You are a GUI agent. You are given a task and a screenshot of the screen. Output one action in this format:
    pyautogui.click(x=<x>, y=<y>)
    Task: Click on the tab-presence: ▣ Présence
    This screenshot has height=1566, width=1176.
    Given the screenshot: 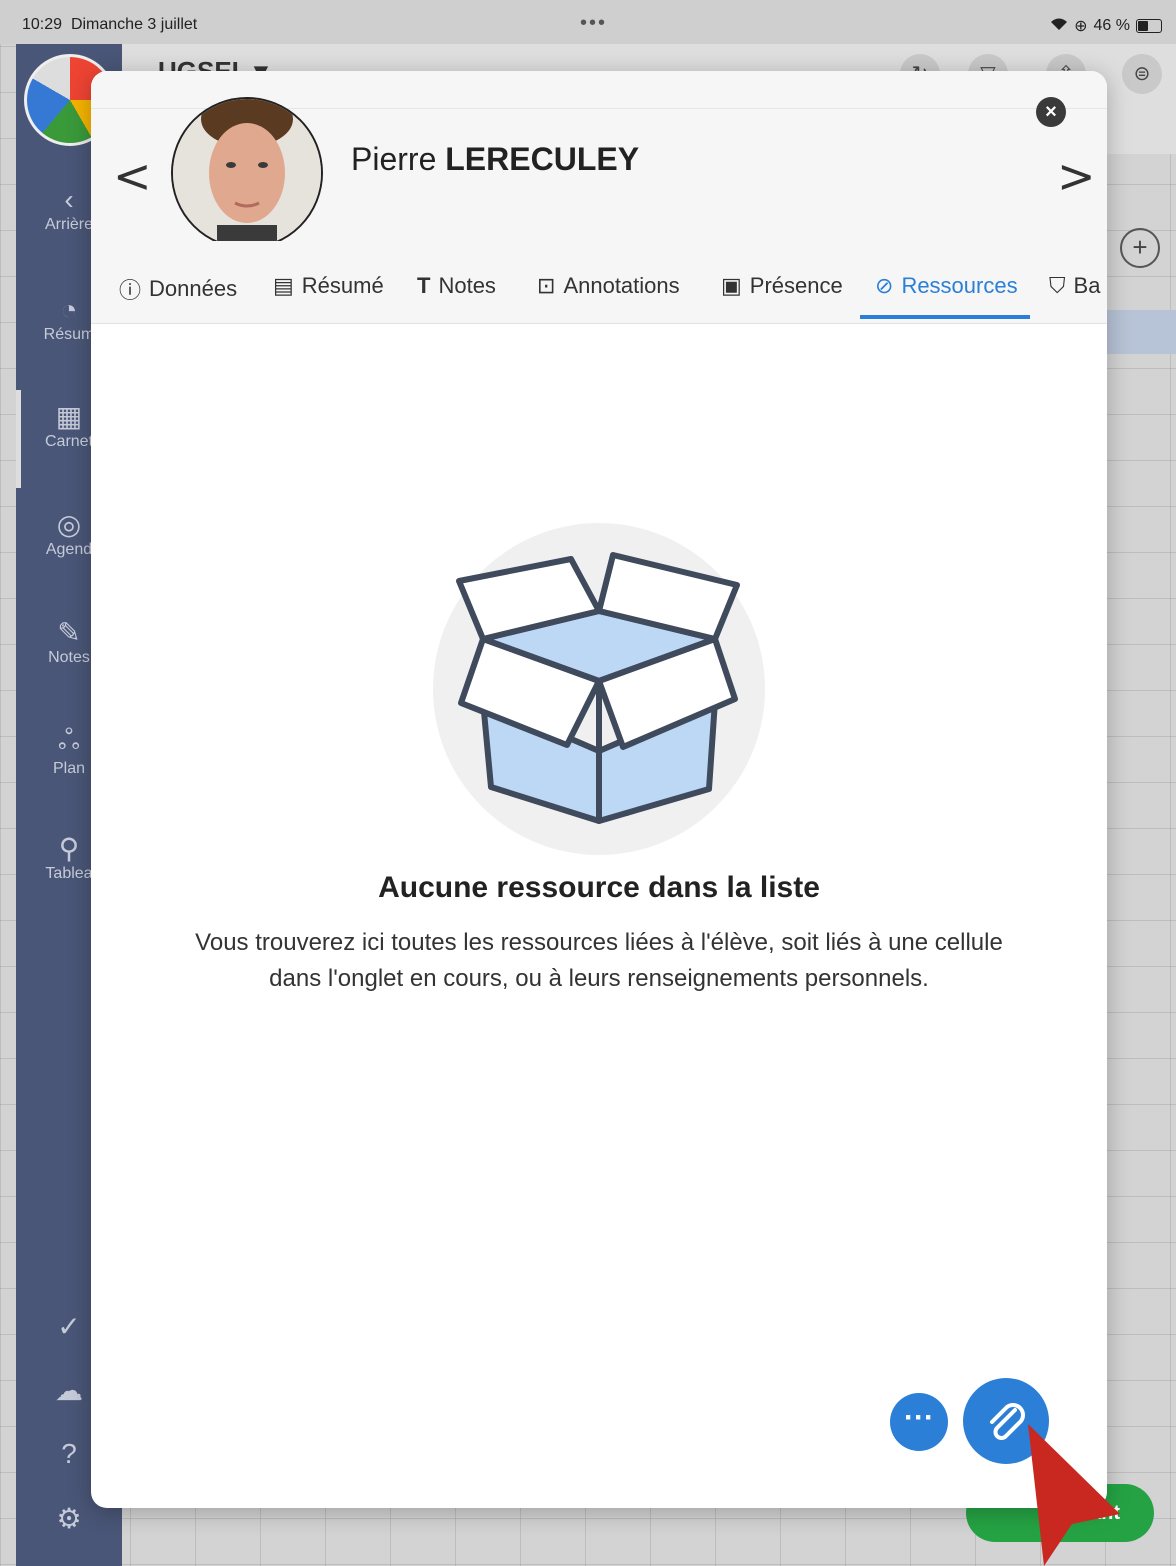 What is the action you would take?
    pyautogui.click(x=782, y=286)
    